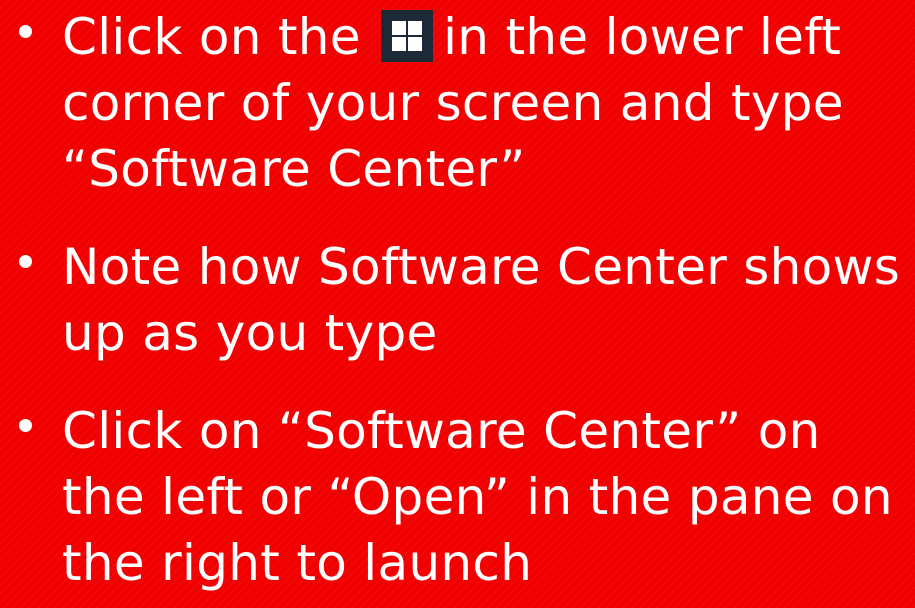 The image size is (915, 608). What do you see at coordinates (441, 431) in the screenshot?
I see `bullet-3-line-1: Click on “Software Center” on` at bounding box center [441, 431].